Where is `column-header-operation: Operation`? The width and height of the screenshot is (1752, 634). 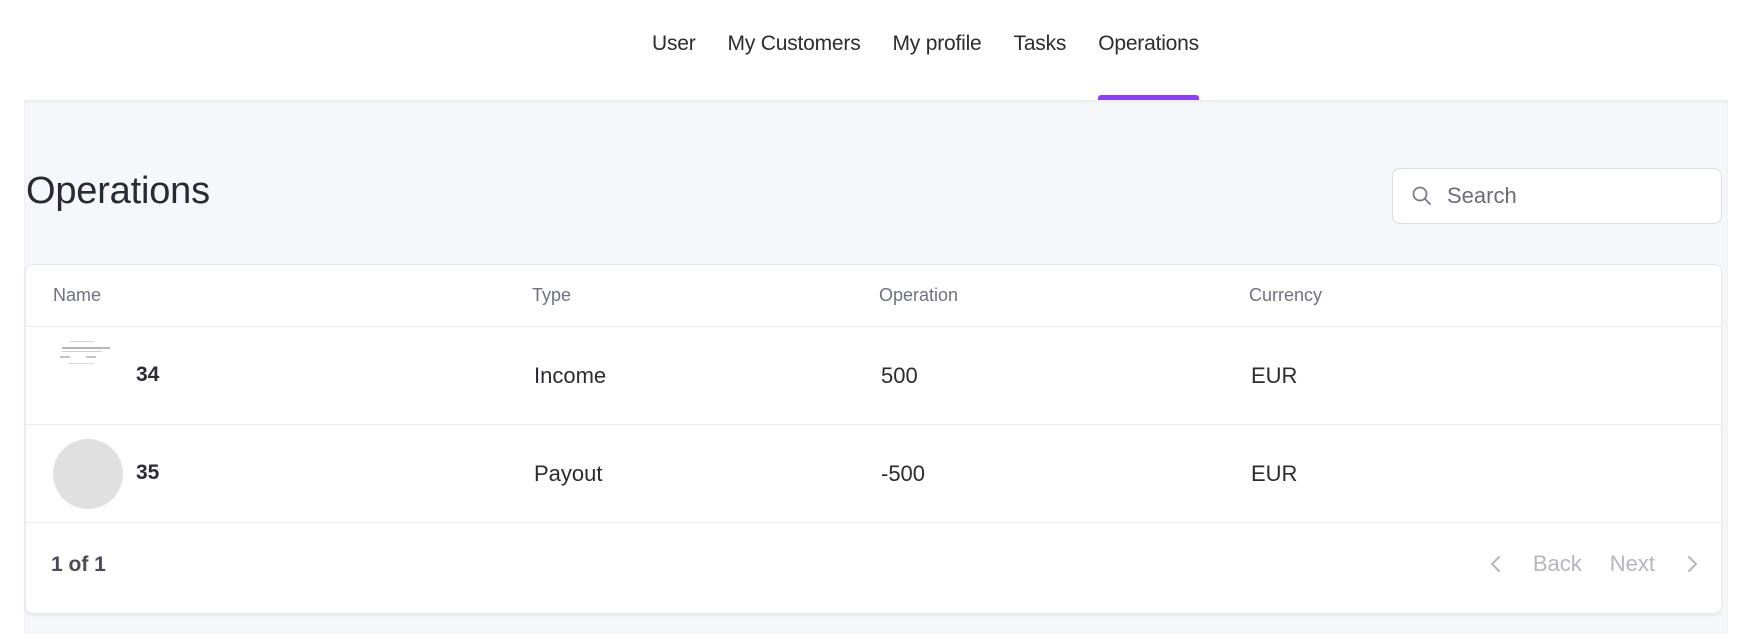 column-header-operation: Operation is located at coordinates (918, 295).